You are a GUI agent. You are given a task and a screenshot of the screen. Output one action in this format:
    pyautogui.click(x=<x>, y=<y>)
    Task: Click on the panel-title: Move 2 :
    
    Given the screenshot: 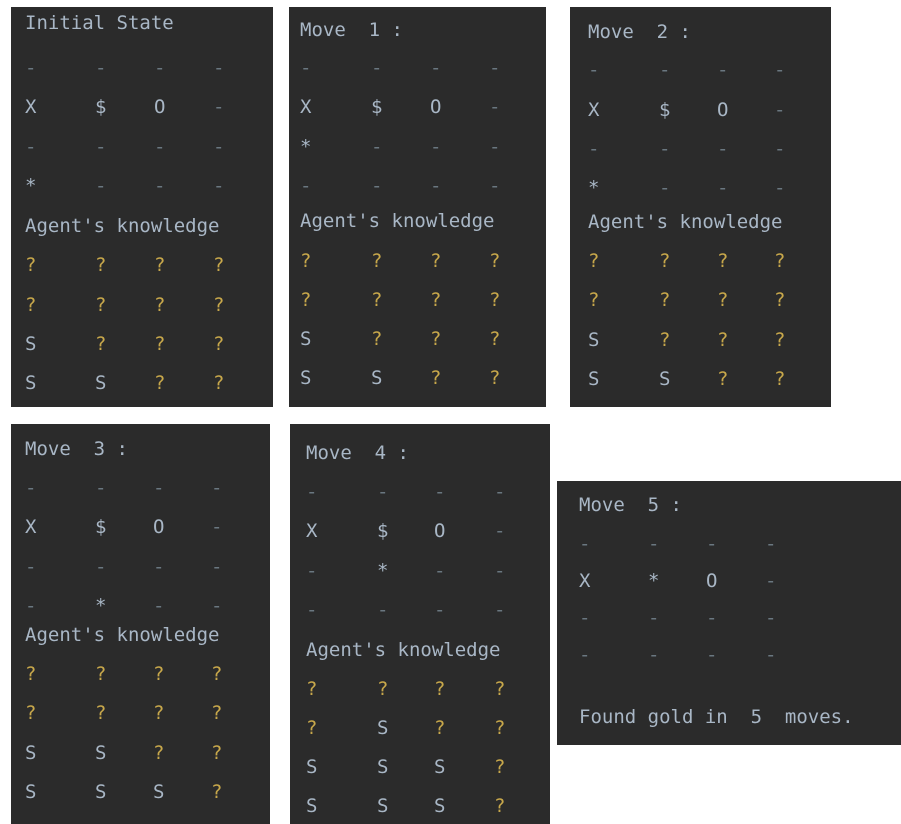 What is the action you would take?
    pyautogui.click(x=639, y=32)
    